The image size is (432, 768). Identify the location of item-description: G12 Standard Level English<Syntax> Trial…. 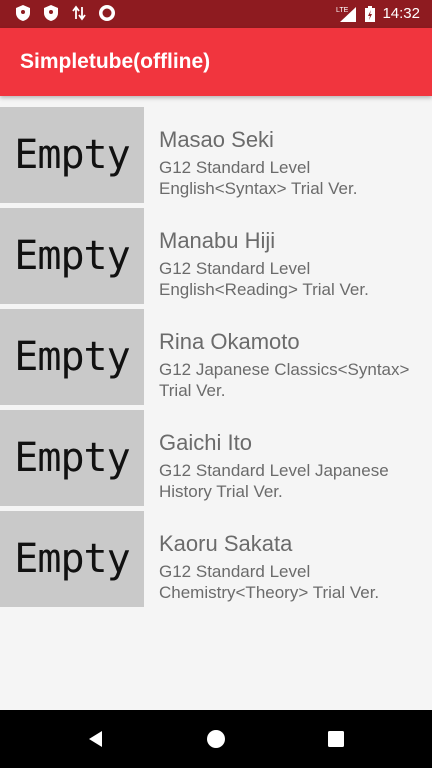
(258, 178).